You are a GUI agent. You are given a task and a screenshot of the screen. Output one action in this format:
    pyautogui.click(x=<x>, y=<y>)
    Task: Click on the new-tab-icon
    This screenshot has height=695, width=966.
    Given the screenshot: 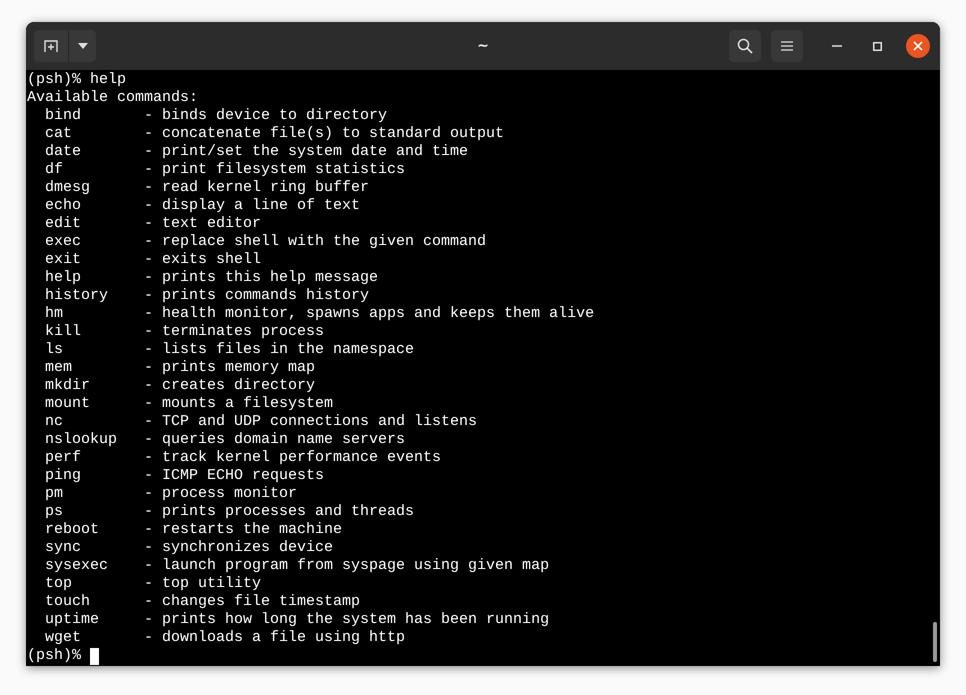 What is the action you would take?
    pyautogui.click(x=51, y=46)
    